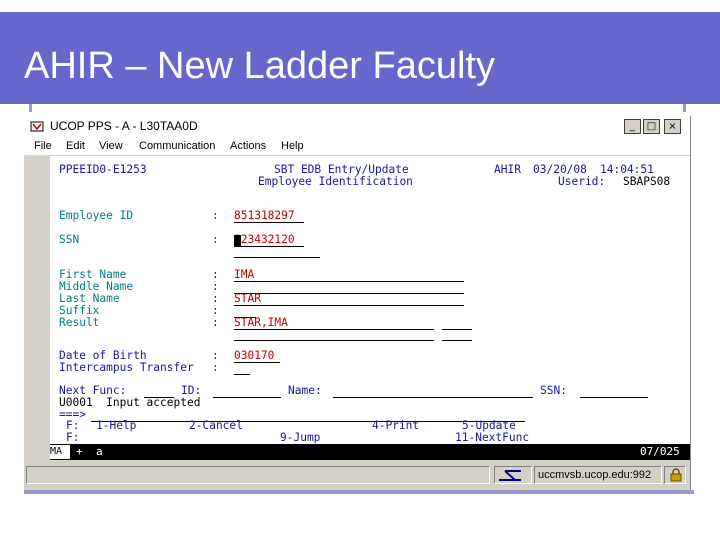 This screenshot has width=720, height=540. Describe the element at coordinates (247, 397) in the screenshot. I see `id-field` at that location.